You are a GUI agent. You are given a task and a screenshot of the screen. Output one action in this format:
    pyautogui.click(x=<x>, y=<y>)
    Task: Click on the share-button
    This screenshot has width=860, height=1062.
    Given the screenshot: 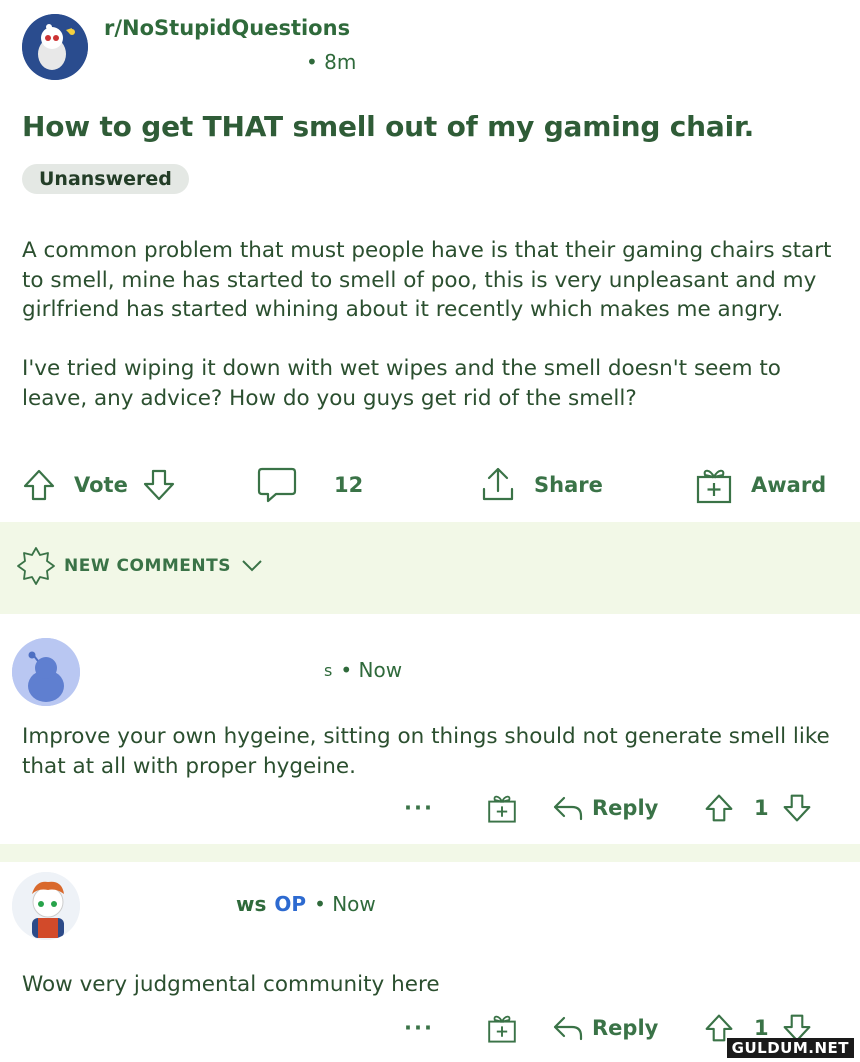 What is the action you would take?
    pyautogui.click(x=498, y=485)
    